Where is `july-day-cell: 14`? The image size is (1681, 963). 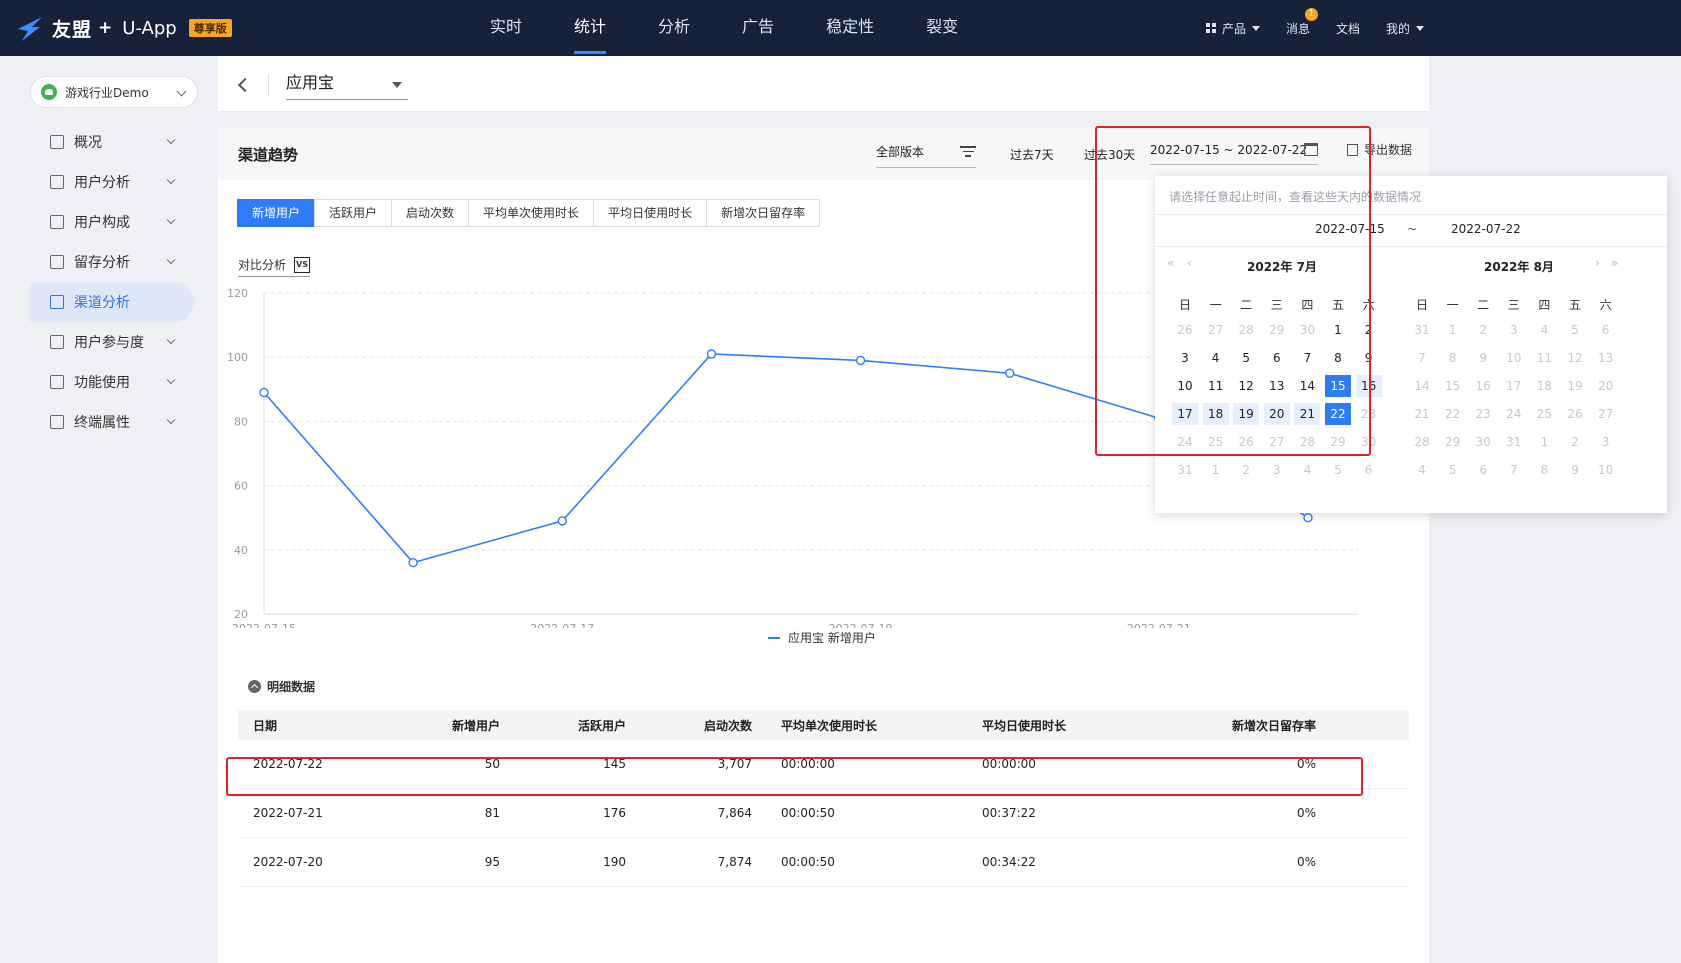 july-day-cell: 14 is located at coordinates (1307, 386).